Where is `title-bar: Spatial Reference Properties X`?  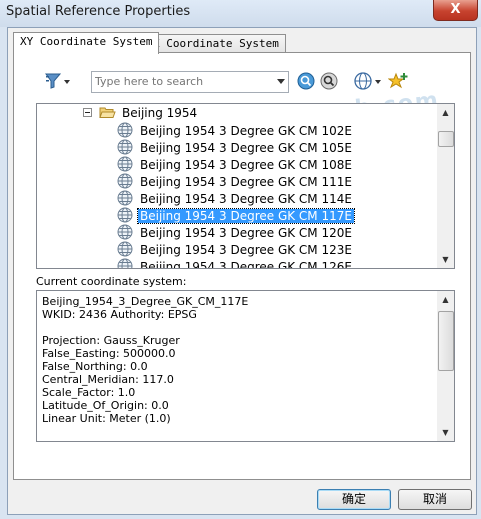
title-bar: Spatial Reference Properties X is located at coordinates (240, 13).